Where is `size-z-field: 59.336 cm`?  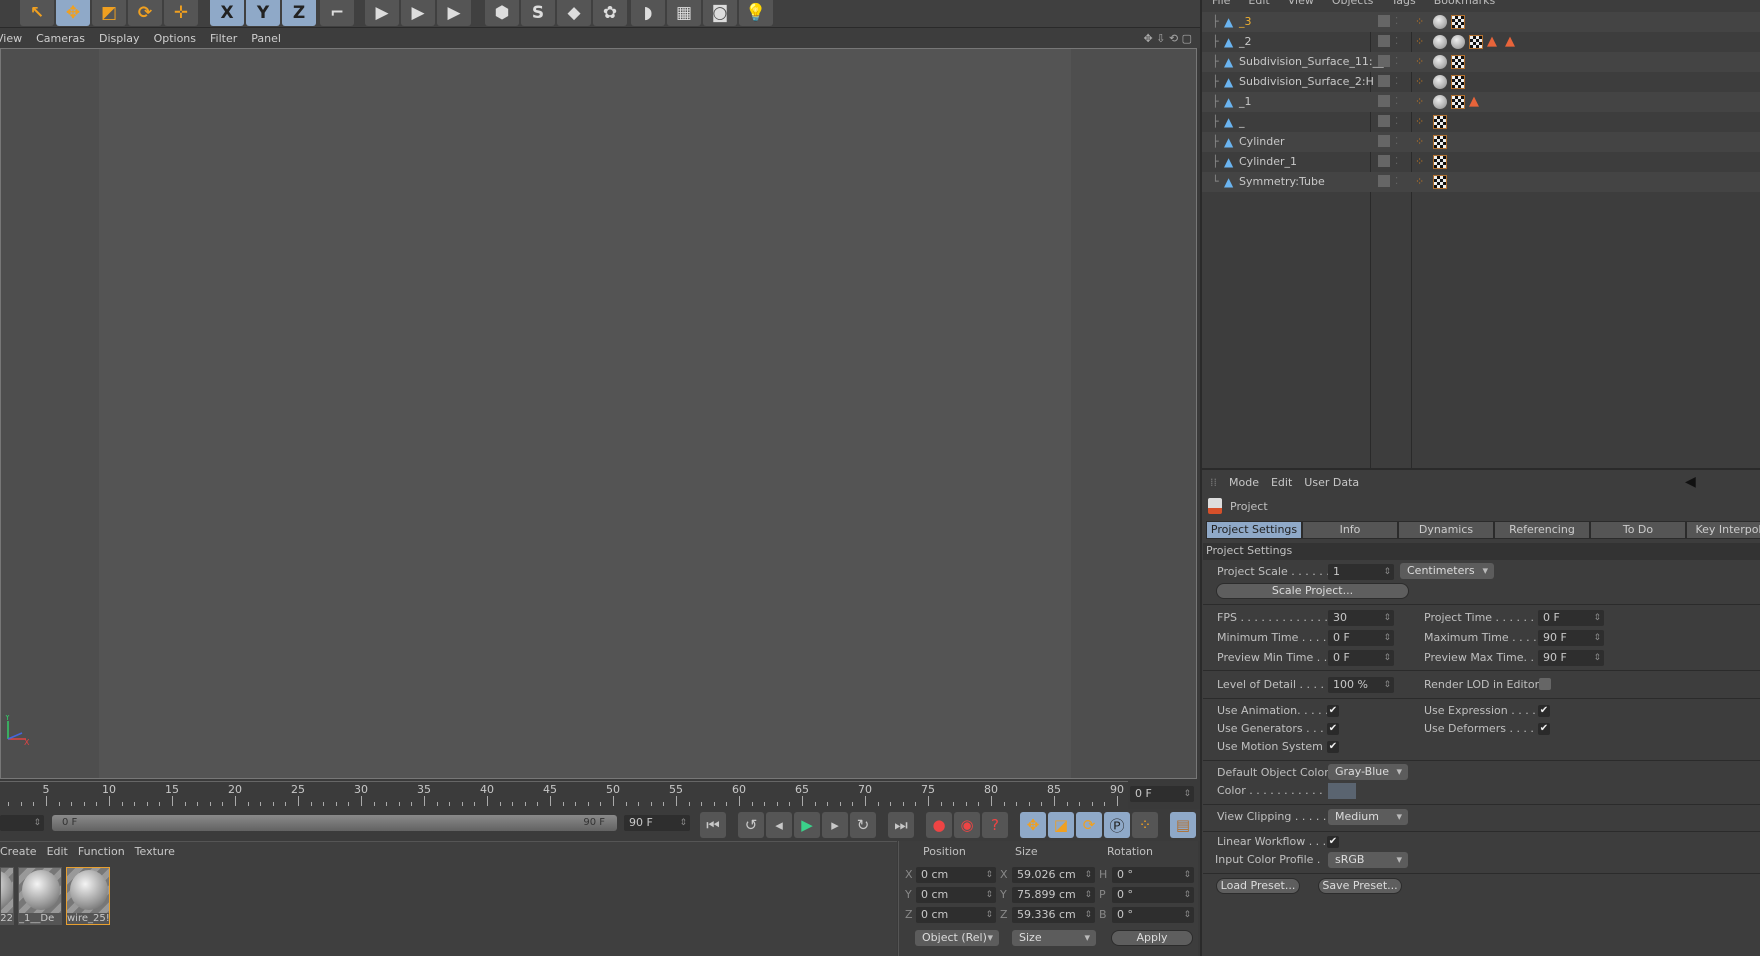
size-z-field: 59.336 cm is located at coordinates (1053, 915).